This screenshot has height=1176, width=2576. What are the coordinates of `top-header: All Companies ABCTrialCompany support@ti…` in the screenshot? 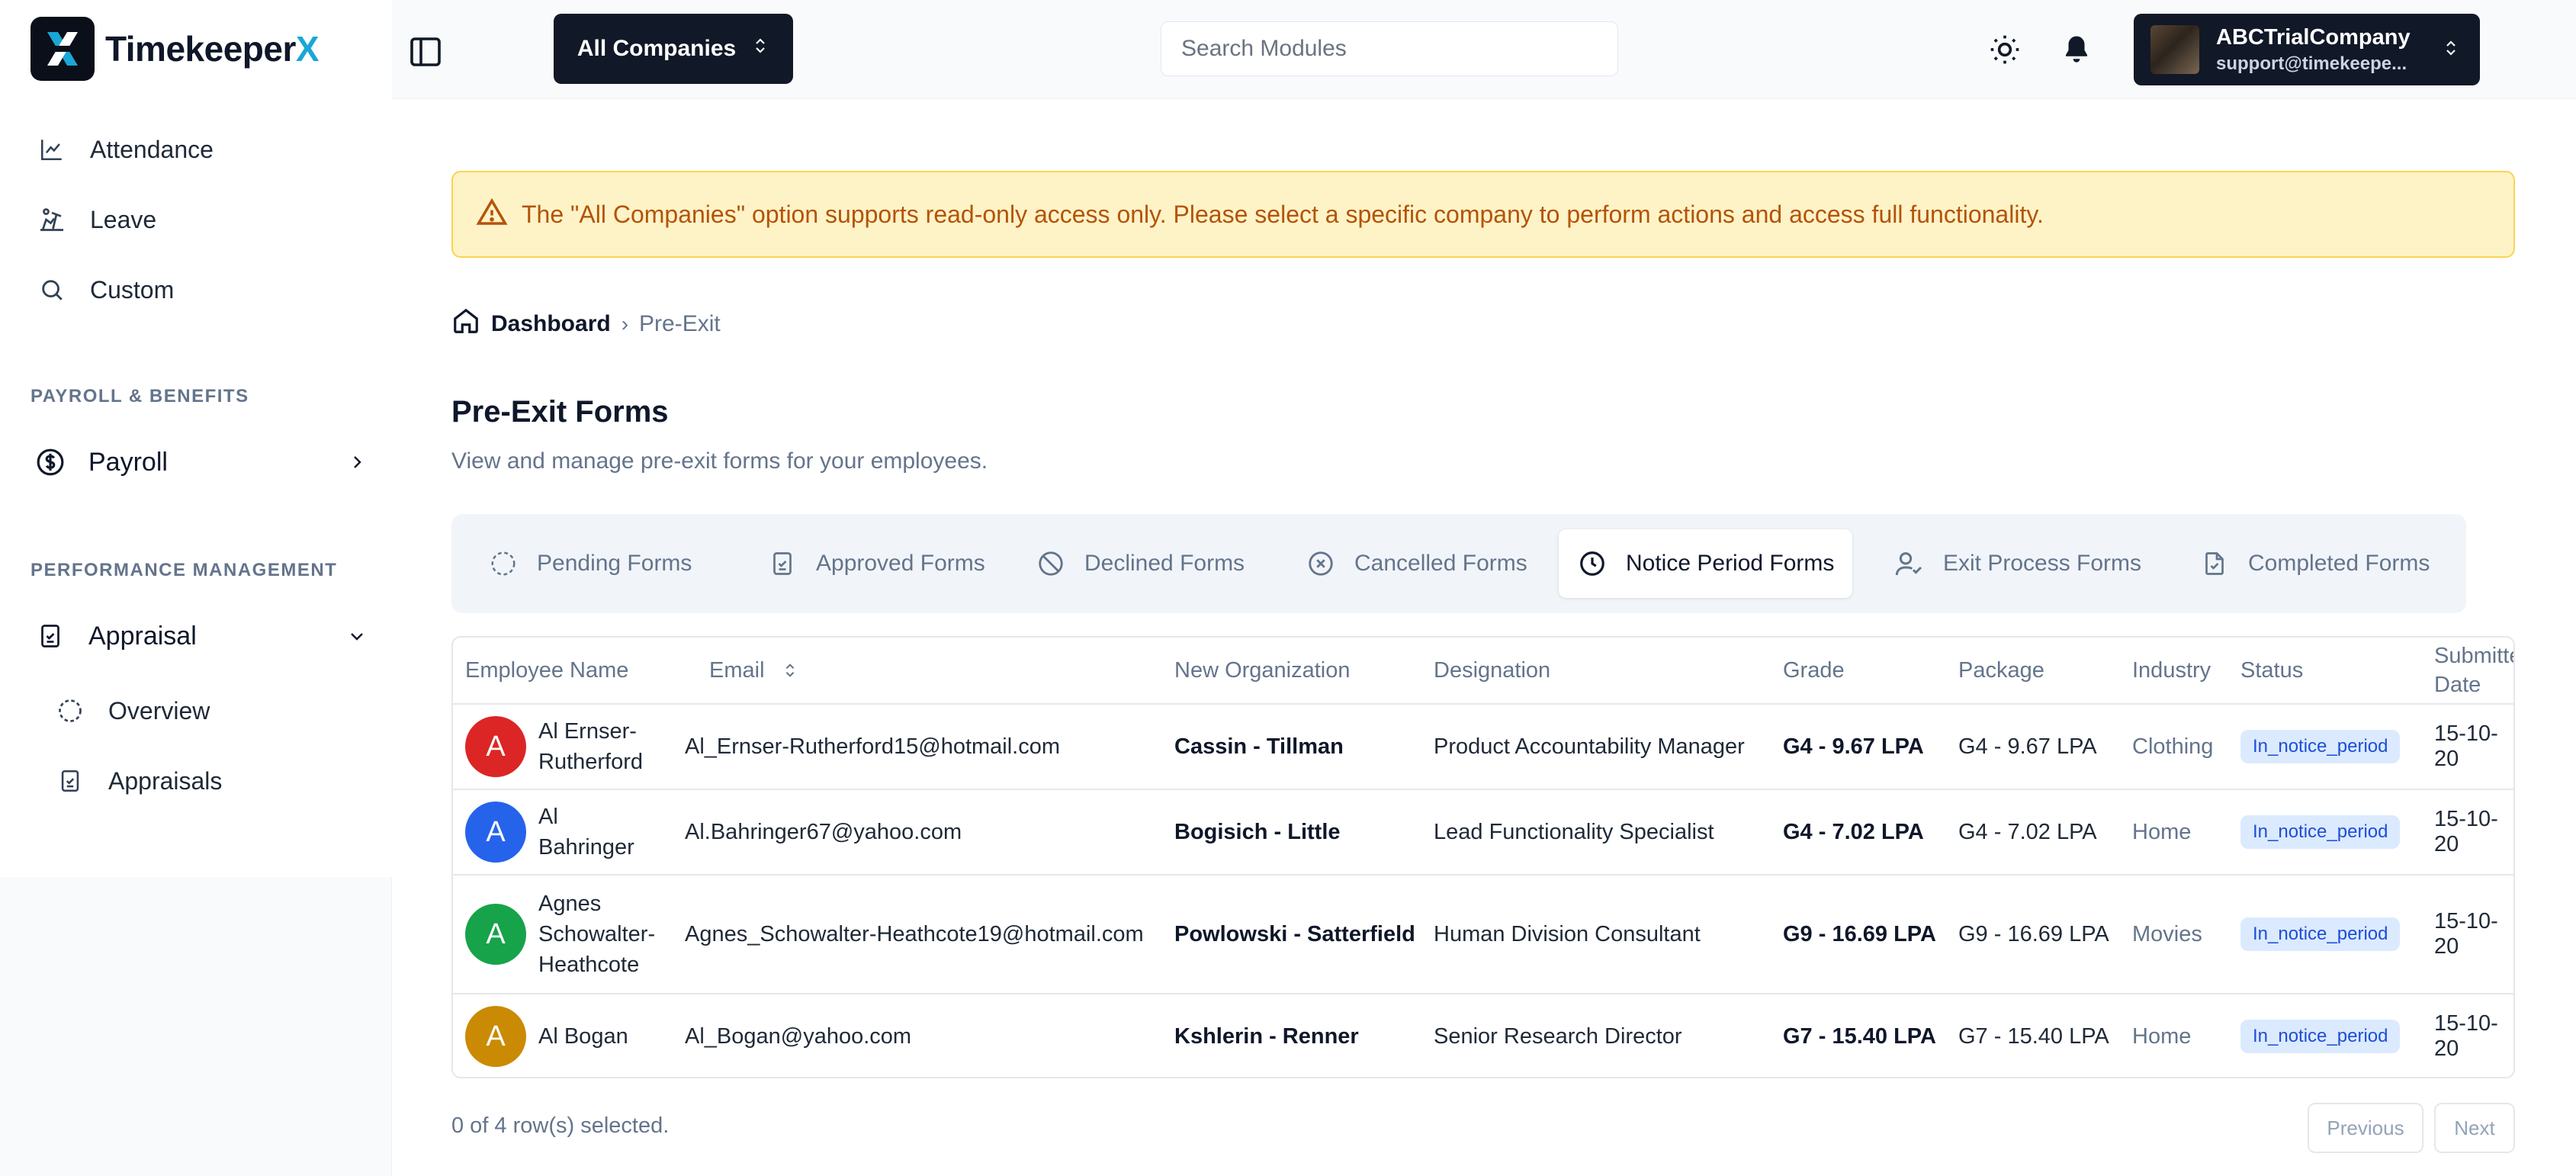 It's located at (1484, 49).